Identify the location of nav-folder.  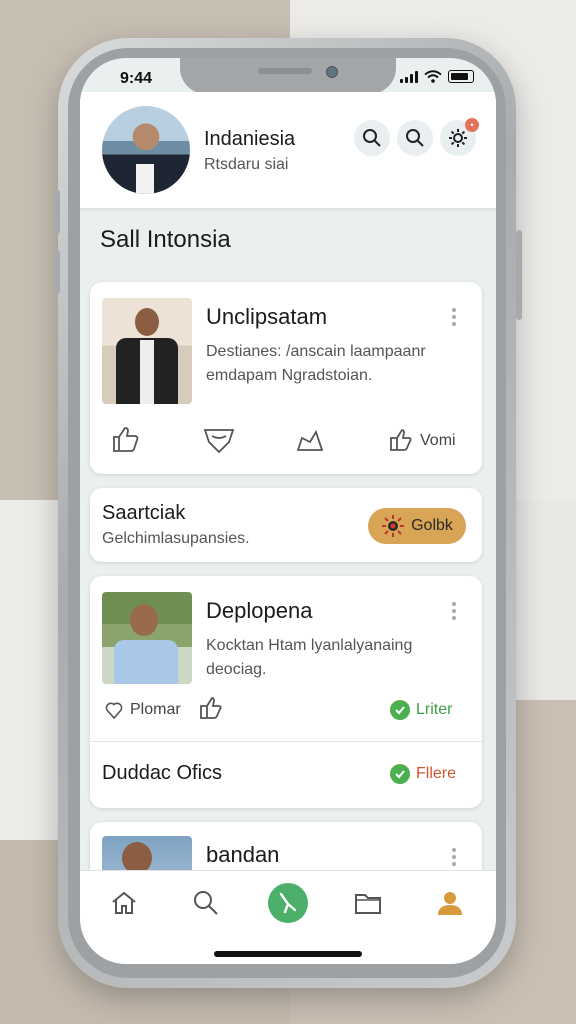
(368, 903).